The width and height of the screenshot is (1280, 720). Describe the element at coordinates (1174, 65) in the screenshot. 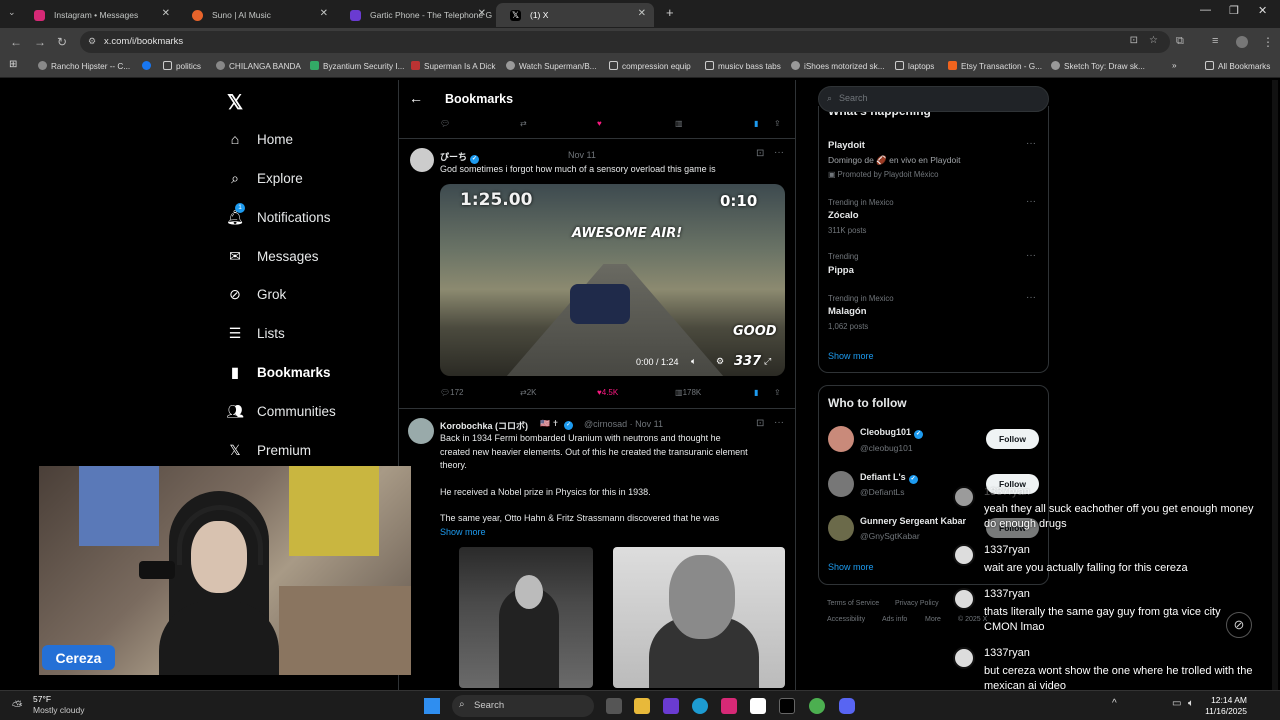

I see `bookmarks-overflow-icon: »` at that location.